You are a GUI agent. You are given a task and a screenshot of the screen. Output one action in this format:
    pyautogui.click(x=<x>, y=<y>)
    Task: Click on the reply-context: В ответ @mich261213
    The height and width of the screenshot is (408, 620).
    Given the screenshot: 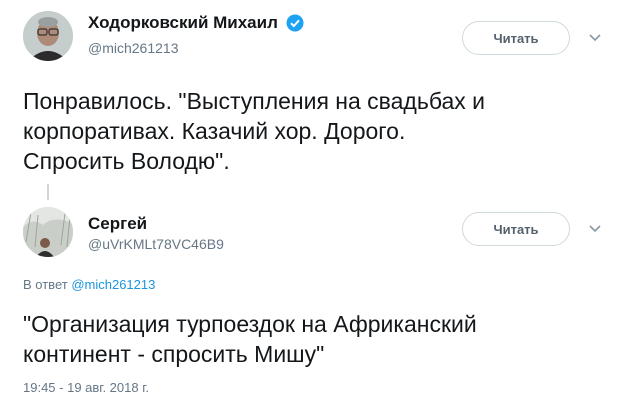 What is the action you would take?
    pyautogui.click(x=89, y=284)
    